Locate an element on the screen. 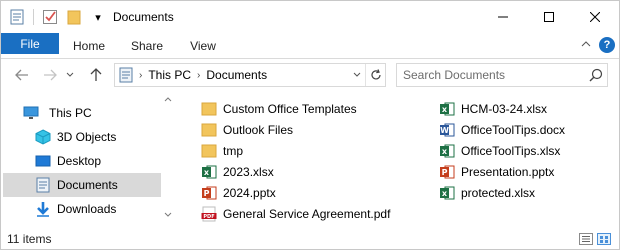  cube-3d-icon is located at coordinates (43, 137).